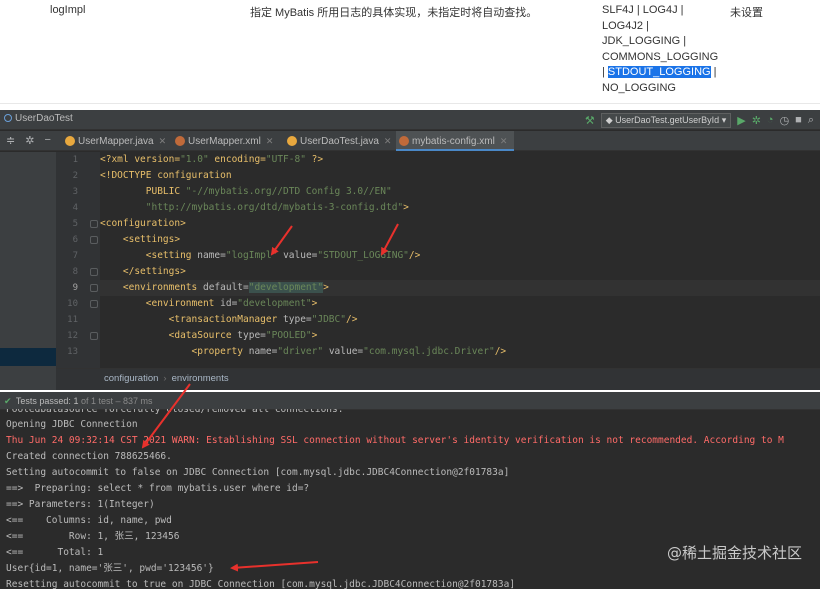  I want to click on expand-icon: ≑, so click(10, 140).